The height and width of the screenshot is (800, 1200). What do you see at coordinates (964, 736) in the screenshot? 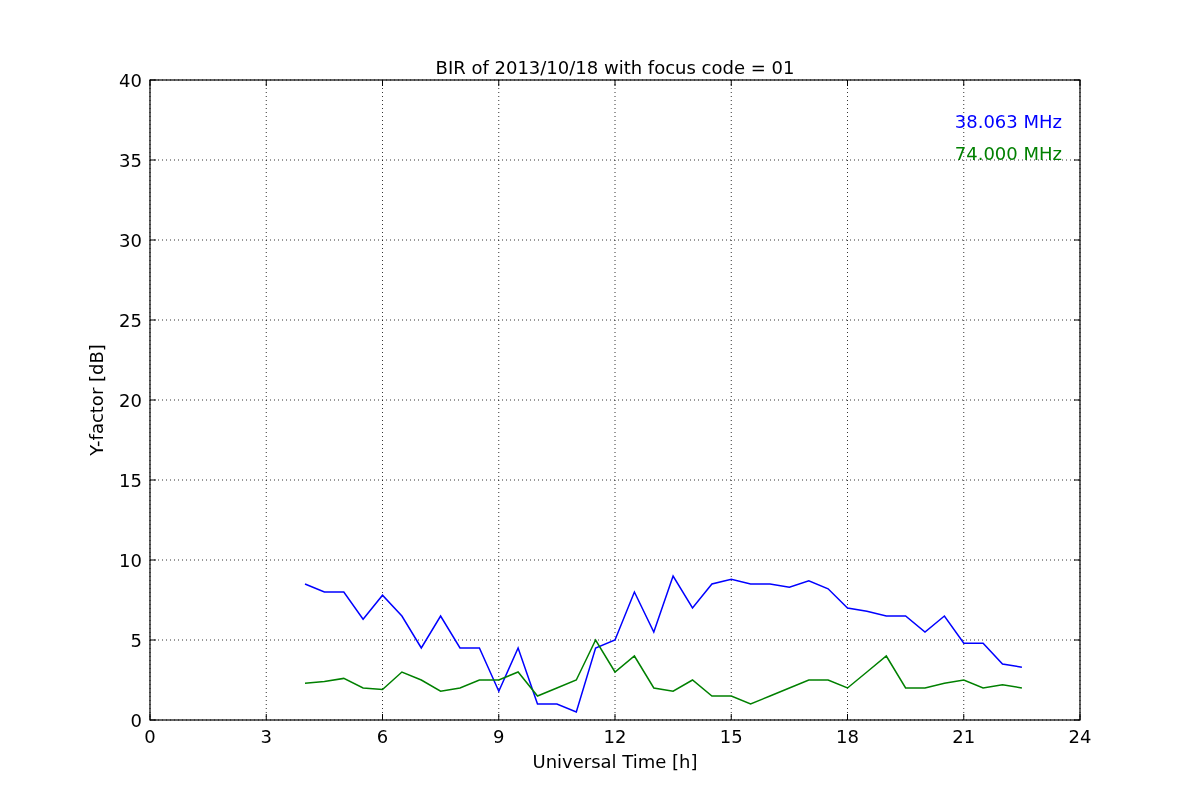
I see `x-tick-label: 21` at bounding box center [964, 736].